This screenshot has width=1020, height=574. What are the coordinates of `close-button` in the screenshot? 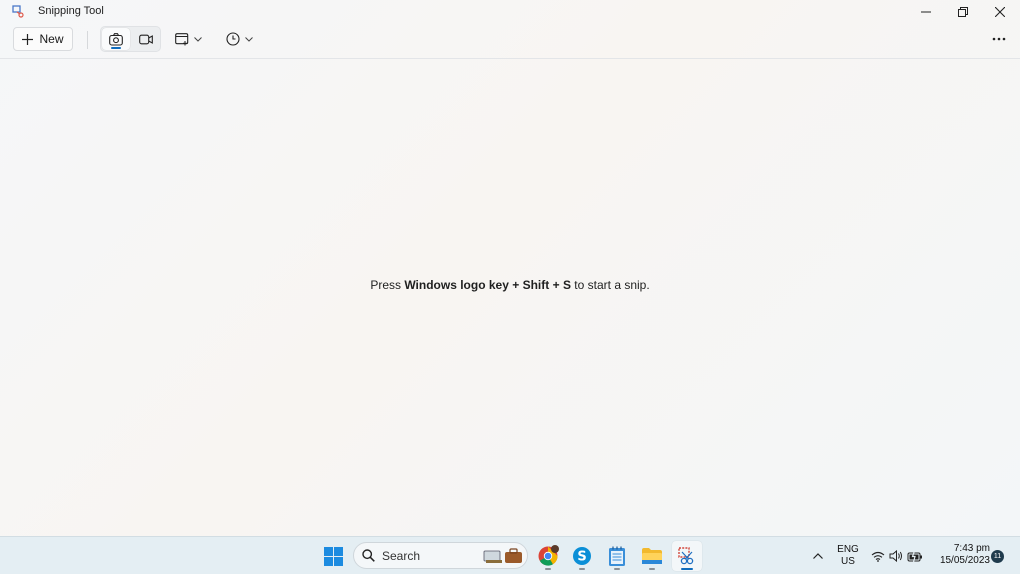 It's located at (1000, 12).